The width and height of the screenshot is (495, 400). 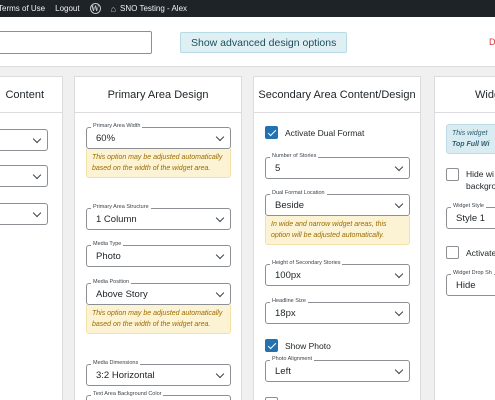 What do you see at coordinates (298, 193) in the screenshot?
I see `dual-format-location-label: Dual Format Location` at bounding box center [298, 193].